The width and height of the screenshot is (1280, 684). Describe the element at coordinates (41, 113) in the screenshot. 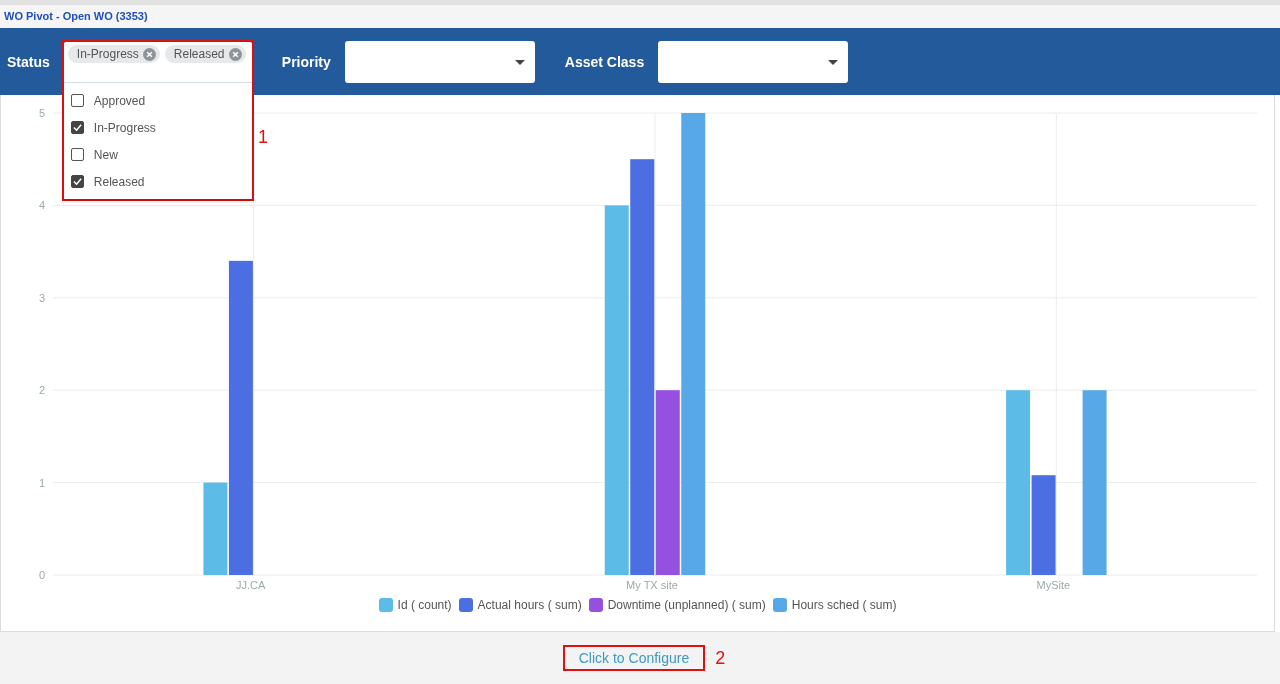

I see `axis-tick-label: 5` at that location.